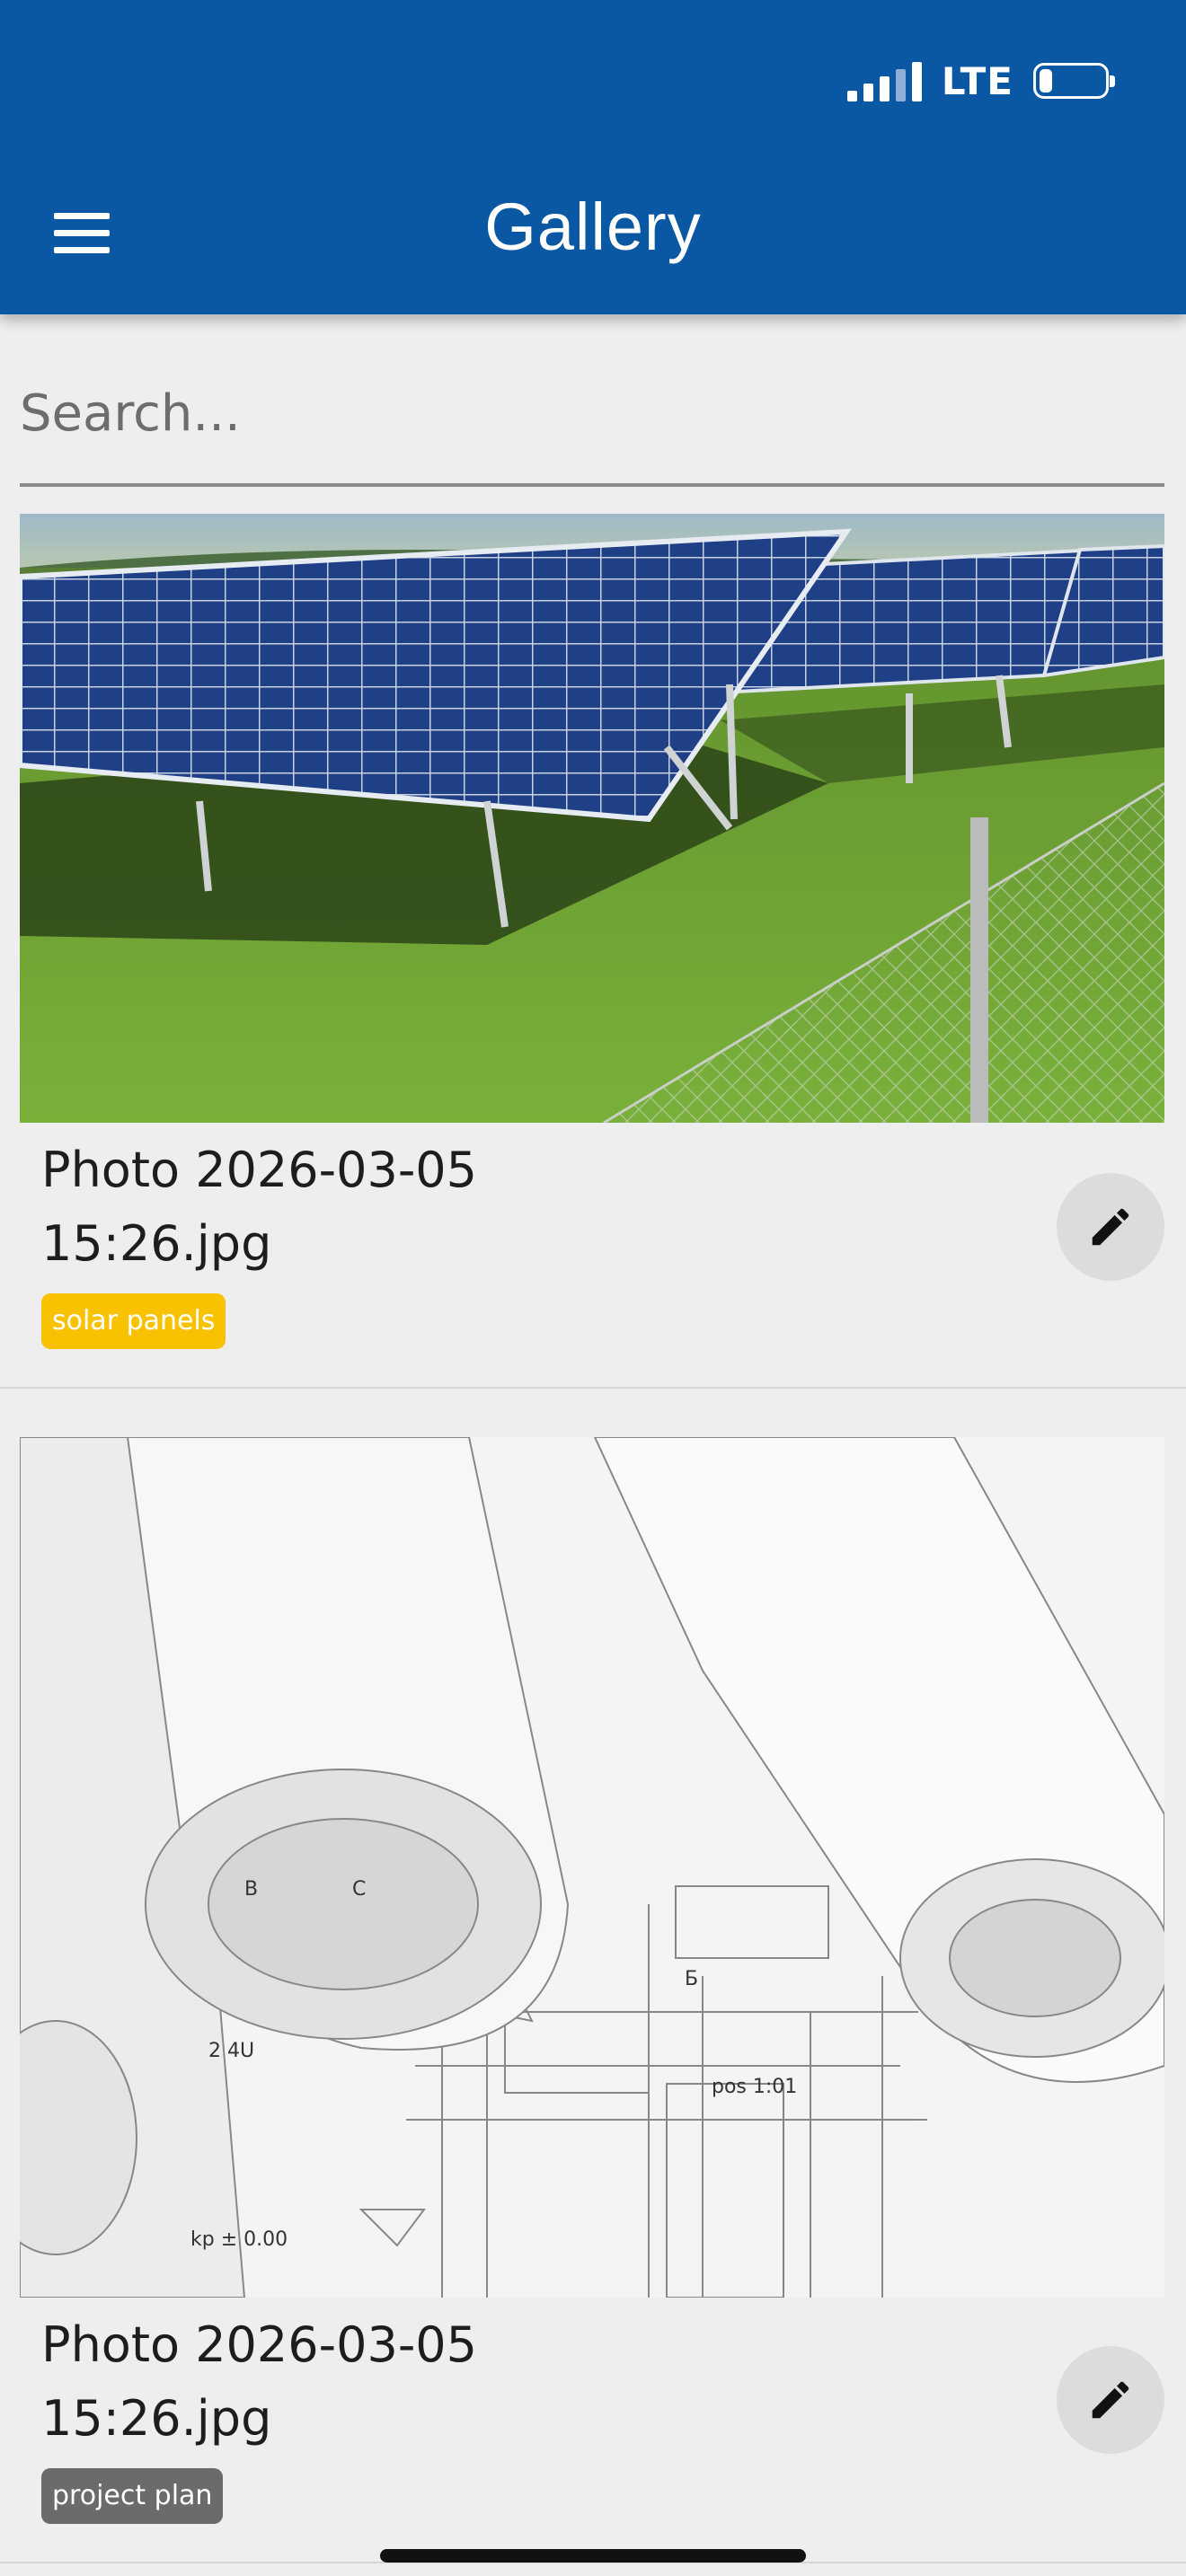  What do you see at coordinates (1074, 81) in the screenshot?
I see `battery-icon` at bounding box center [1074, 81].